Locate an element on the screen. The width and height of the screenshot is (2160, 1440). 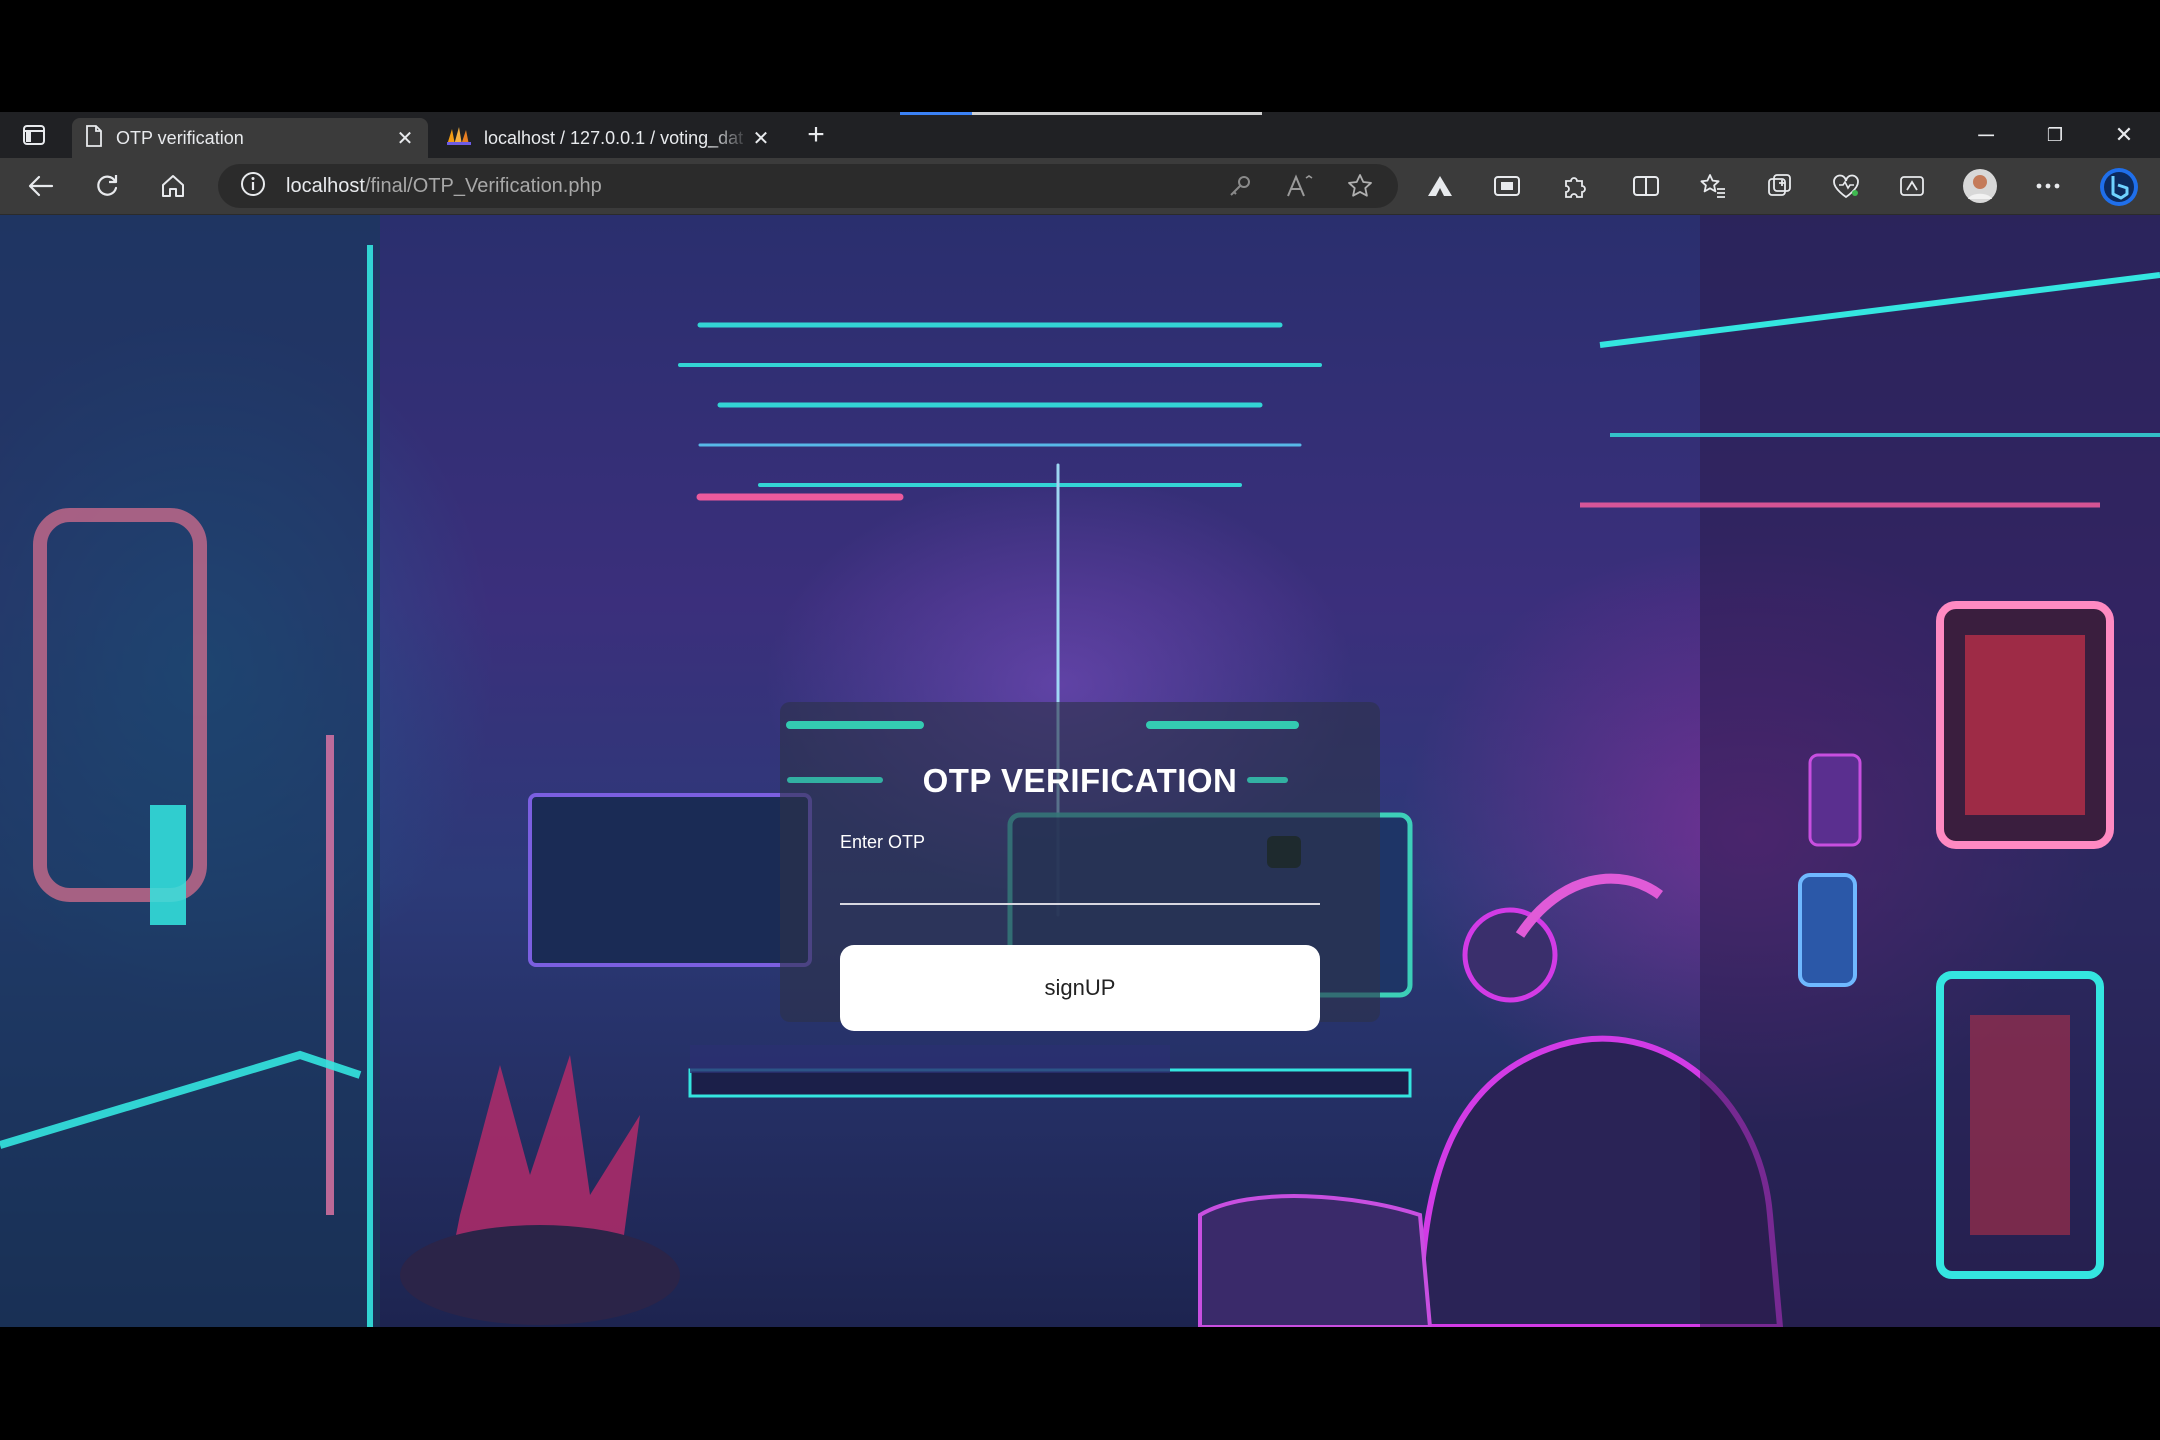
password-reveal-icon is located at coordinates (1284, 852).